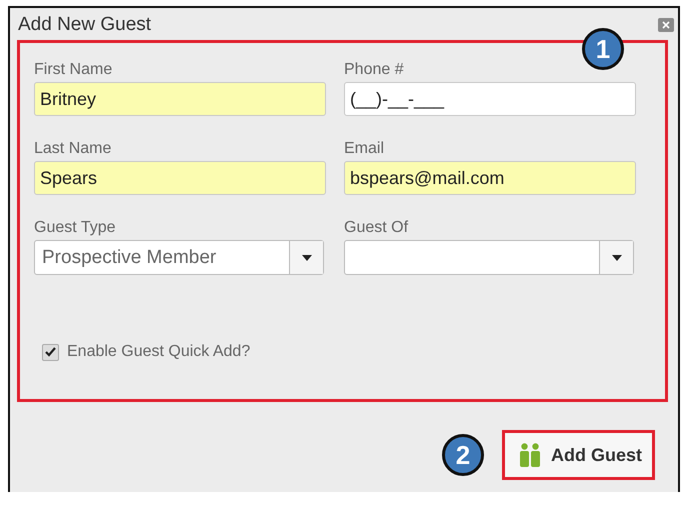 This screenshot has width=682, height=517. Describe the element at coordinates (158, 352) in the screenshot. I see `checkbox-label: Enable Guest Quick Add?` at that location.